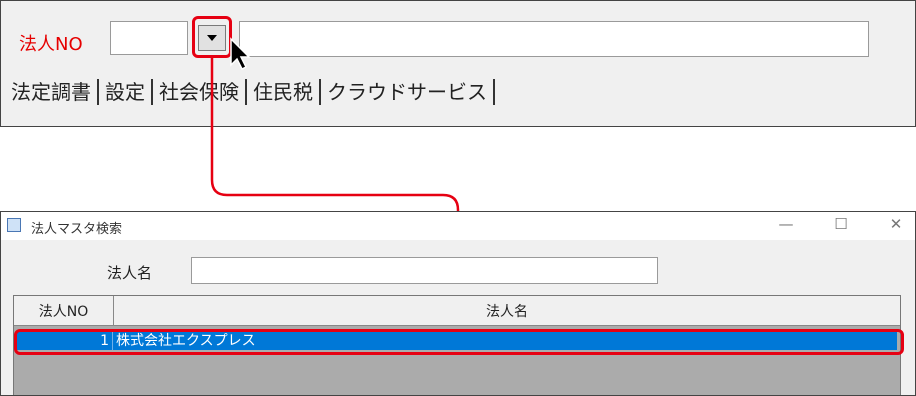  What do you see at coordinates (51, 92) in the screenshot?
I see `menu-item-legal-records: 法定調書` at bounding box center [51, 92].